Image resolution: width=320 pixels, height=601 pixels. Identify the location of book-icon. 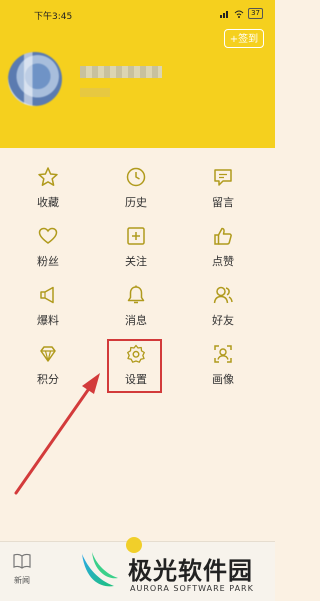
(22, 561).